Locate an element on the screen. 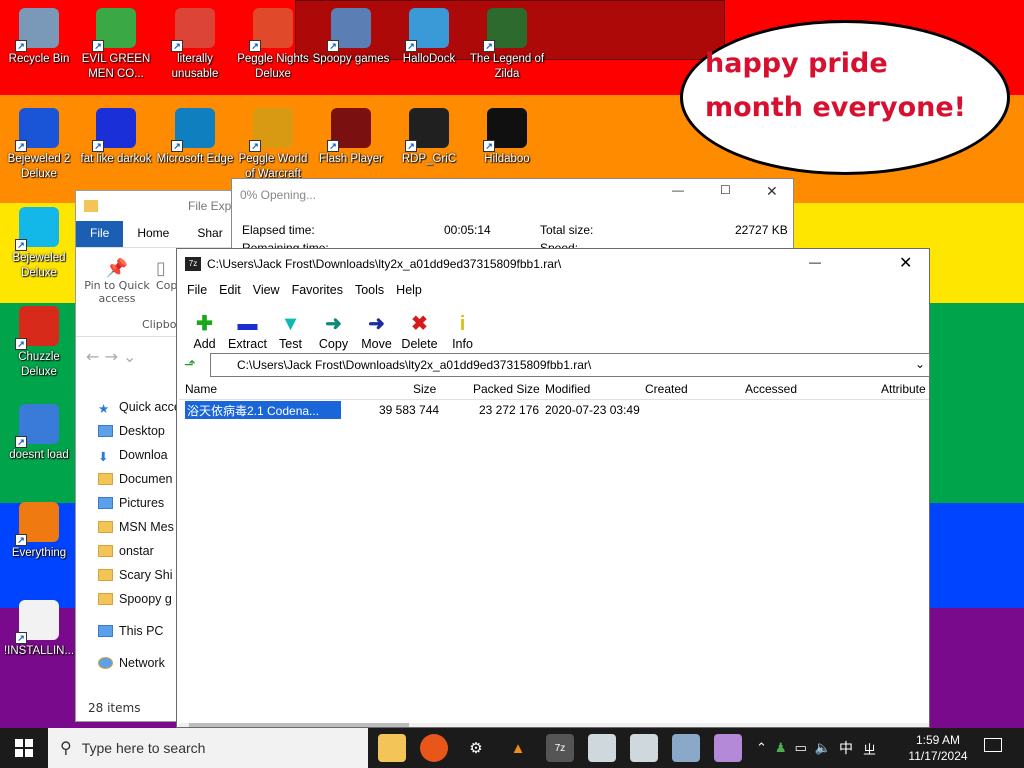  ime-mode-indicator: ㄓ is located at coordinates (869, 748).